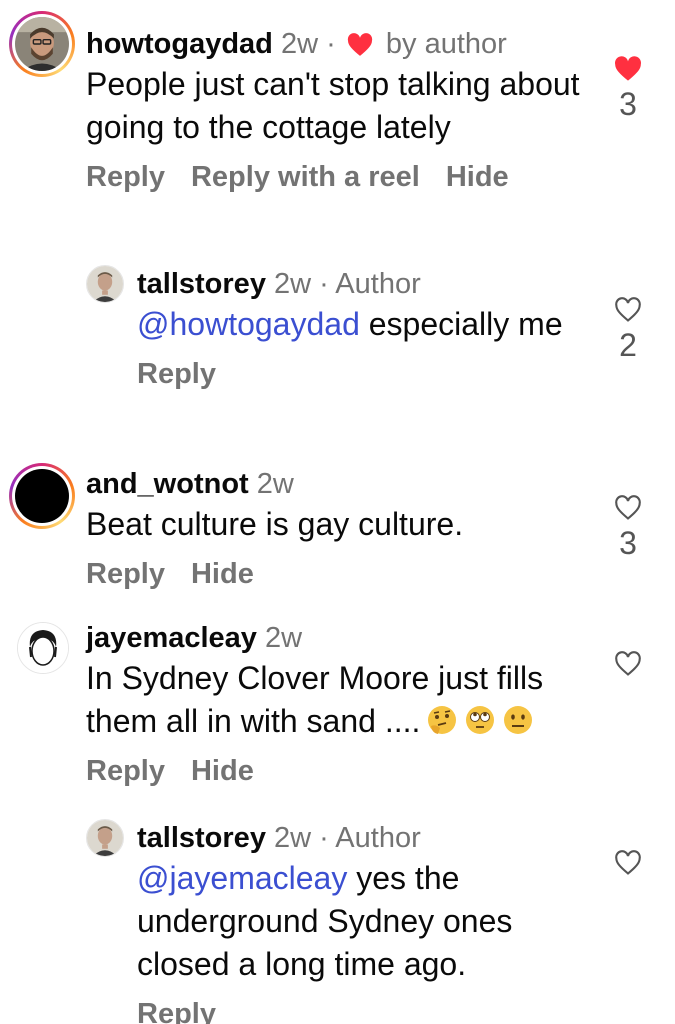 The width and height of the screenshot is (675, 1024). I want to click on comment-body: especially me, so click(461, 324).